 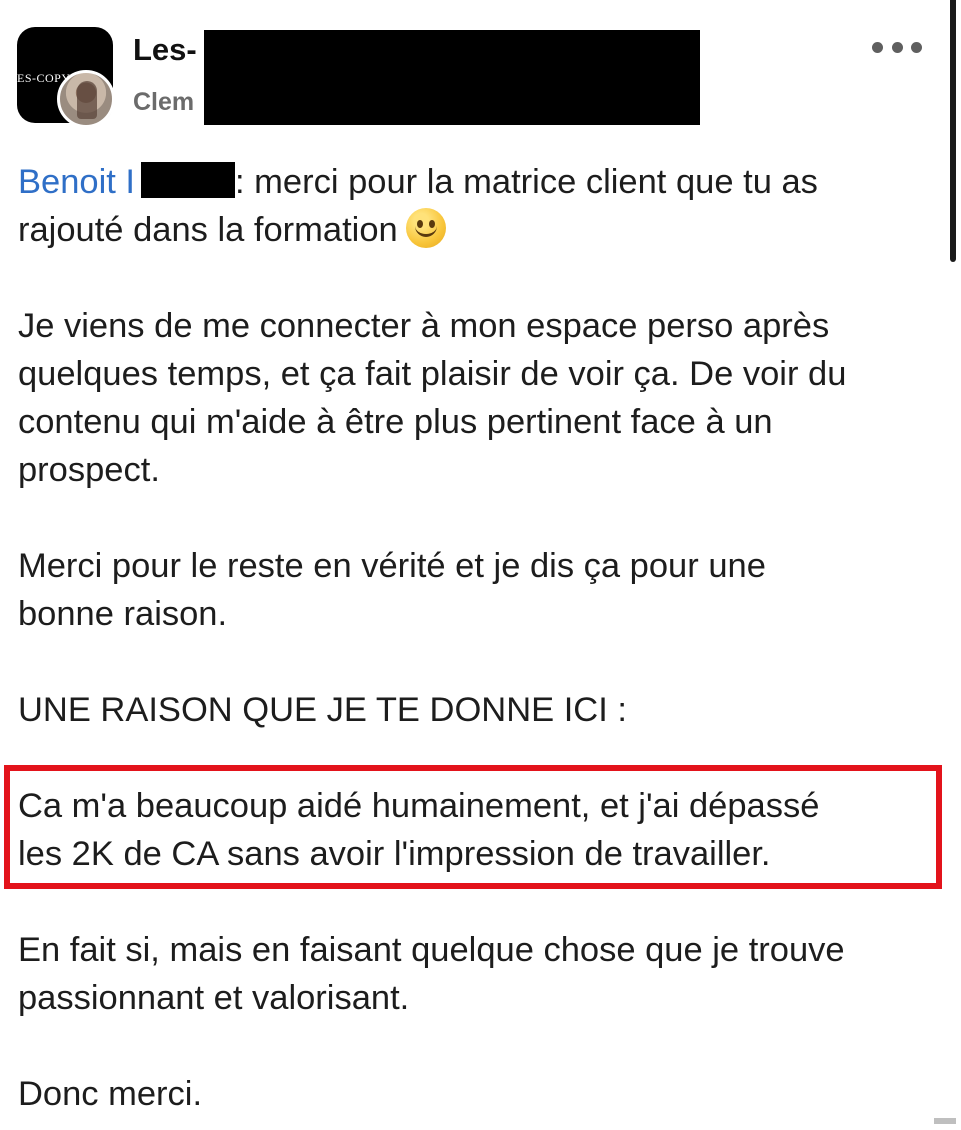 I want to click on more-horizontal-icon, so click(x=897, y=47).